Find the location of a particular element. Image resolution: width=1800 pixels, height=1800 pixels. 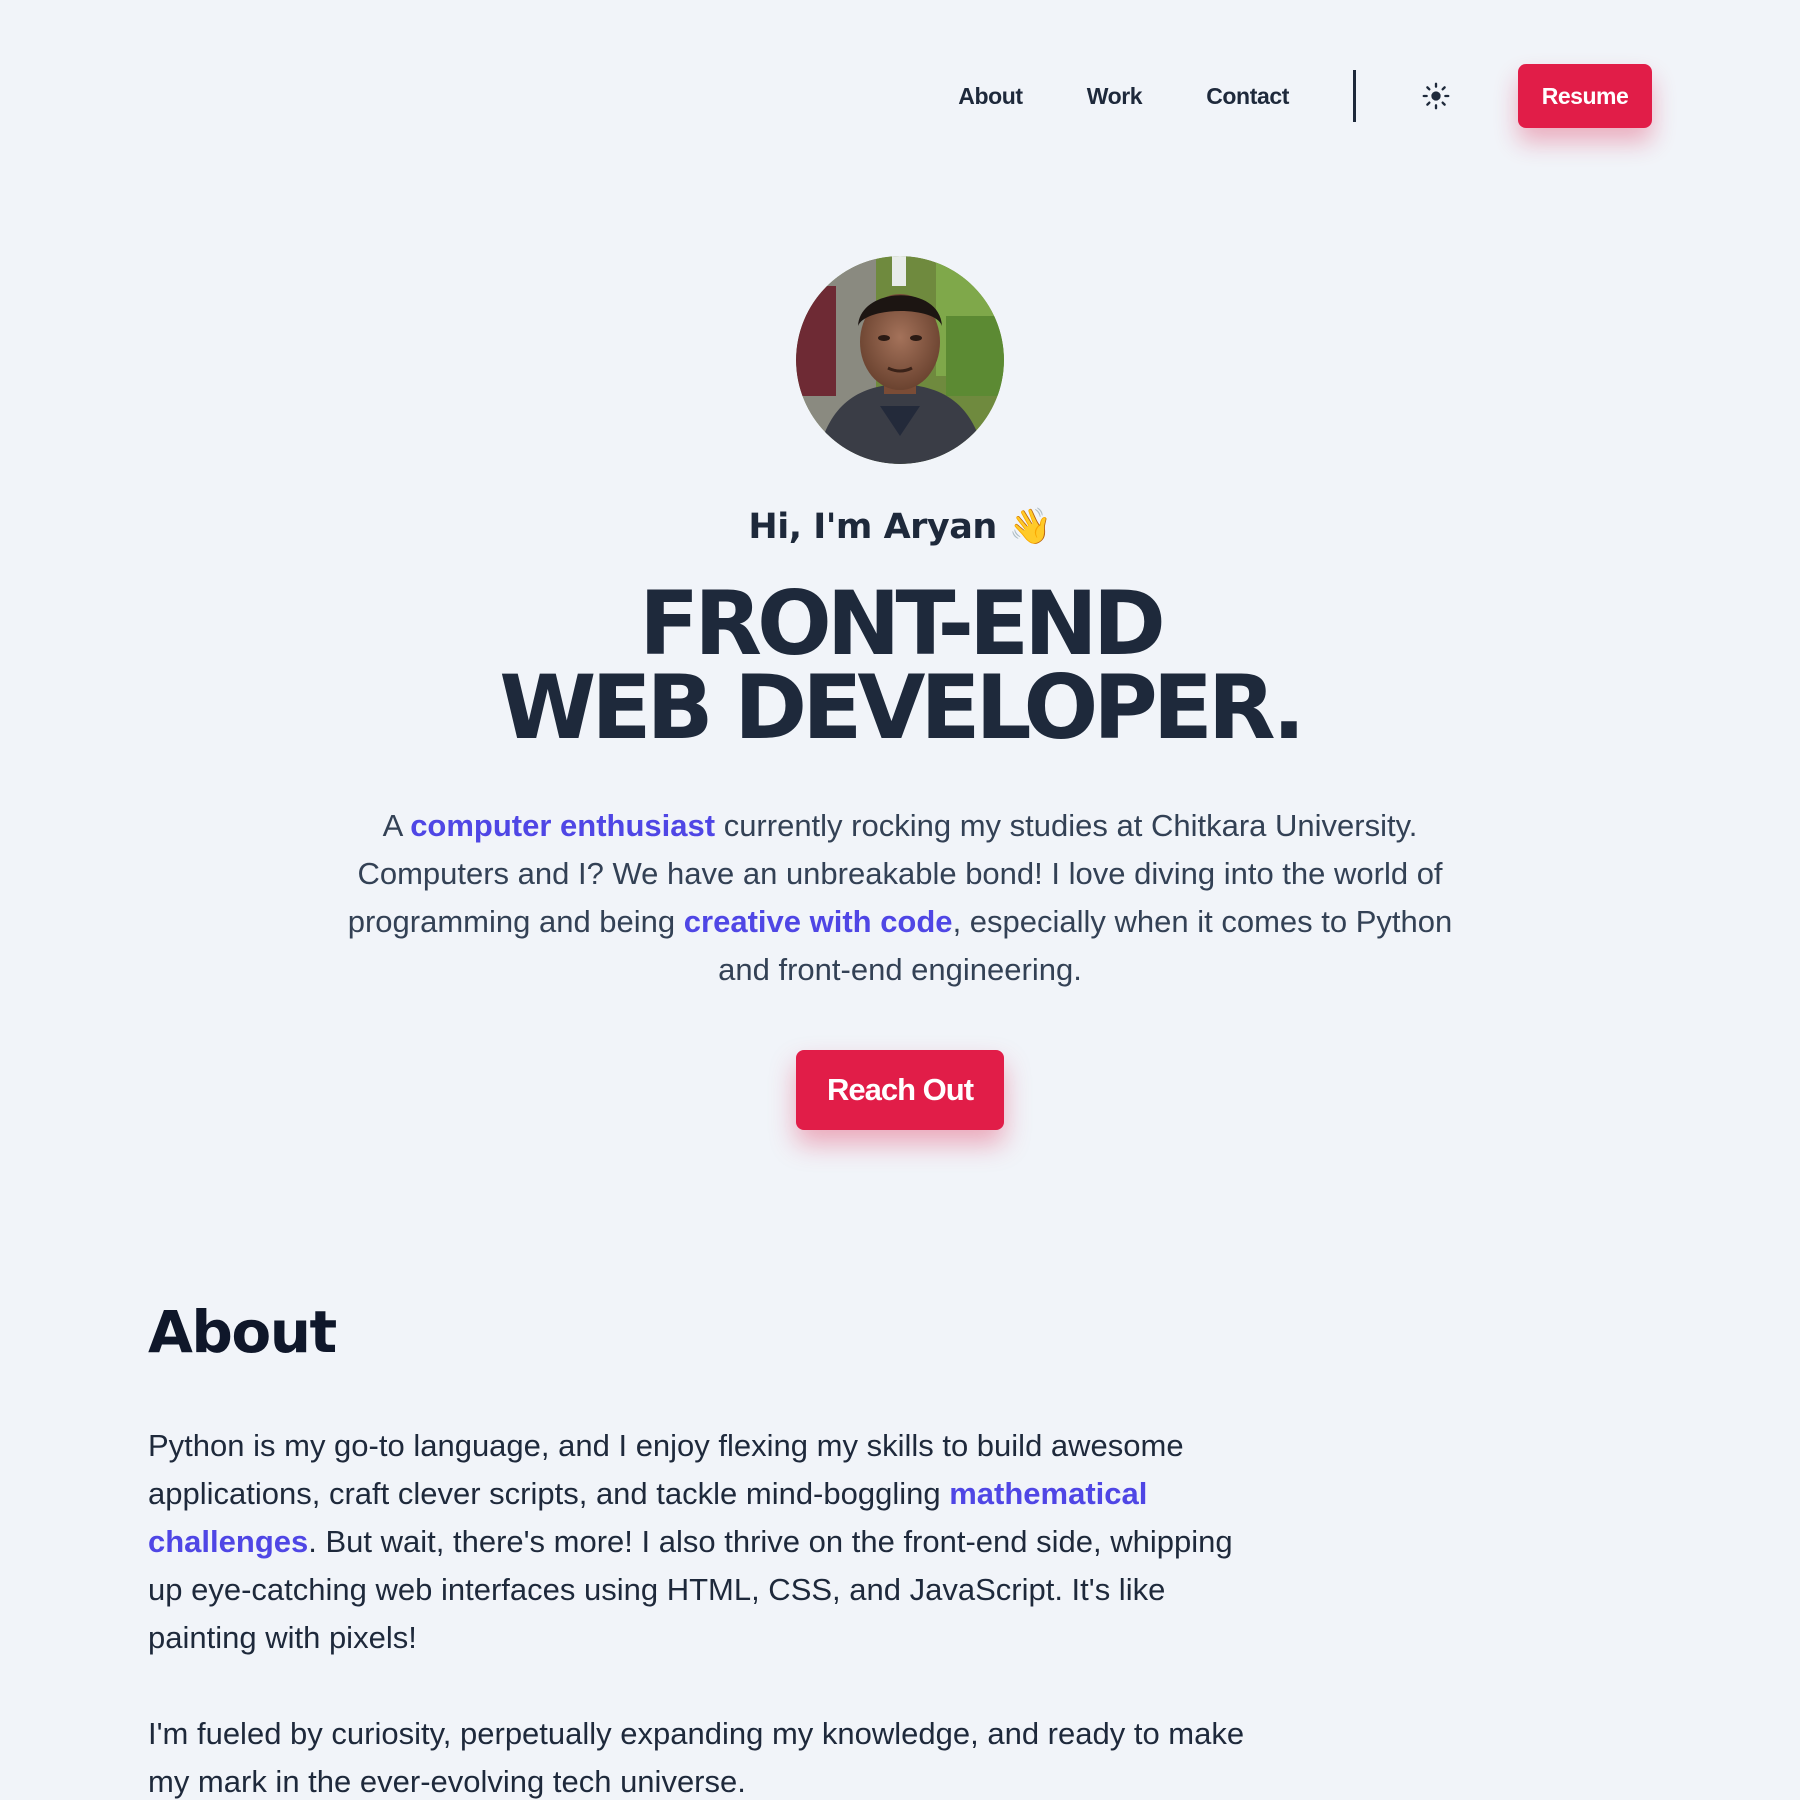

nav-link-work: Work is located at coordinates (1115, 96).